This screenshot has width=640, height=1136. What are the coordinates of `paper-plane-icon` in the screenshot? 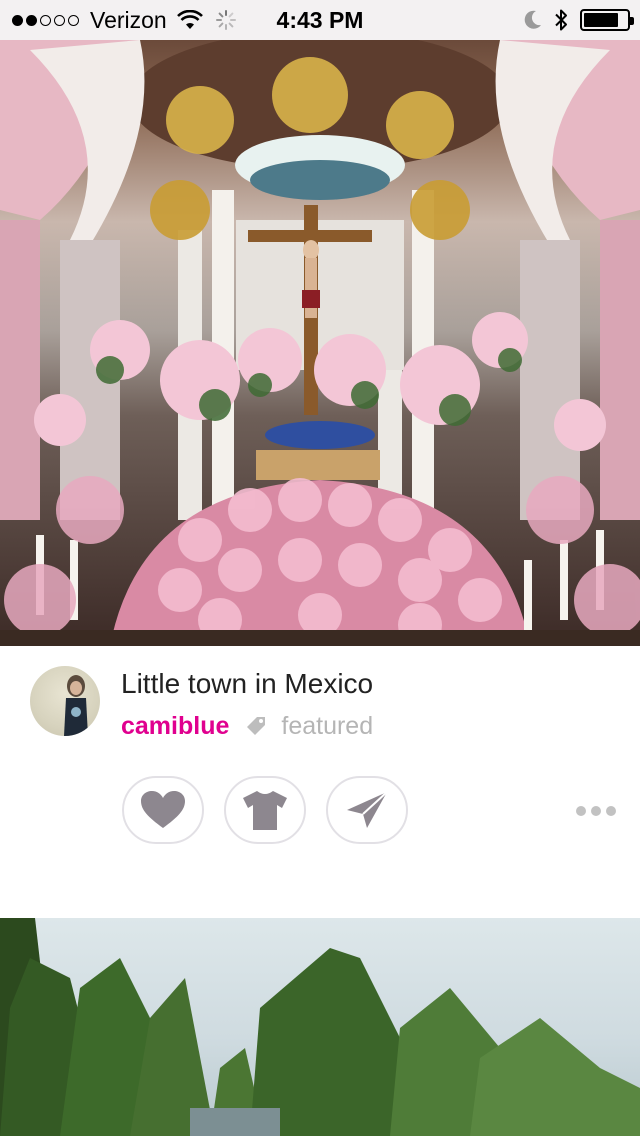 It's located at (367, 809).